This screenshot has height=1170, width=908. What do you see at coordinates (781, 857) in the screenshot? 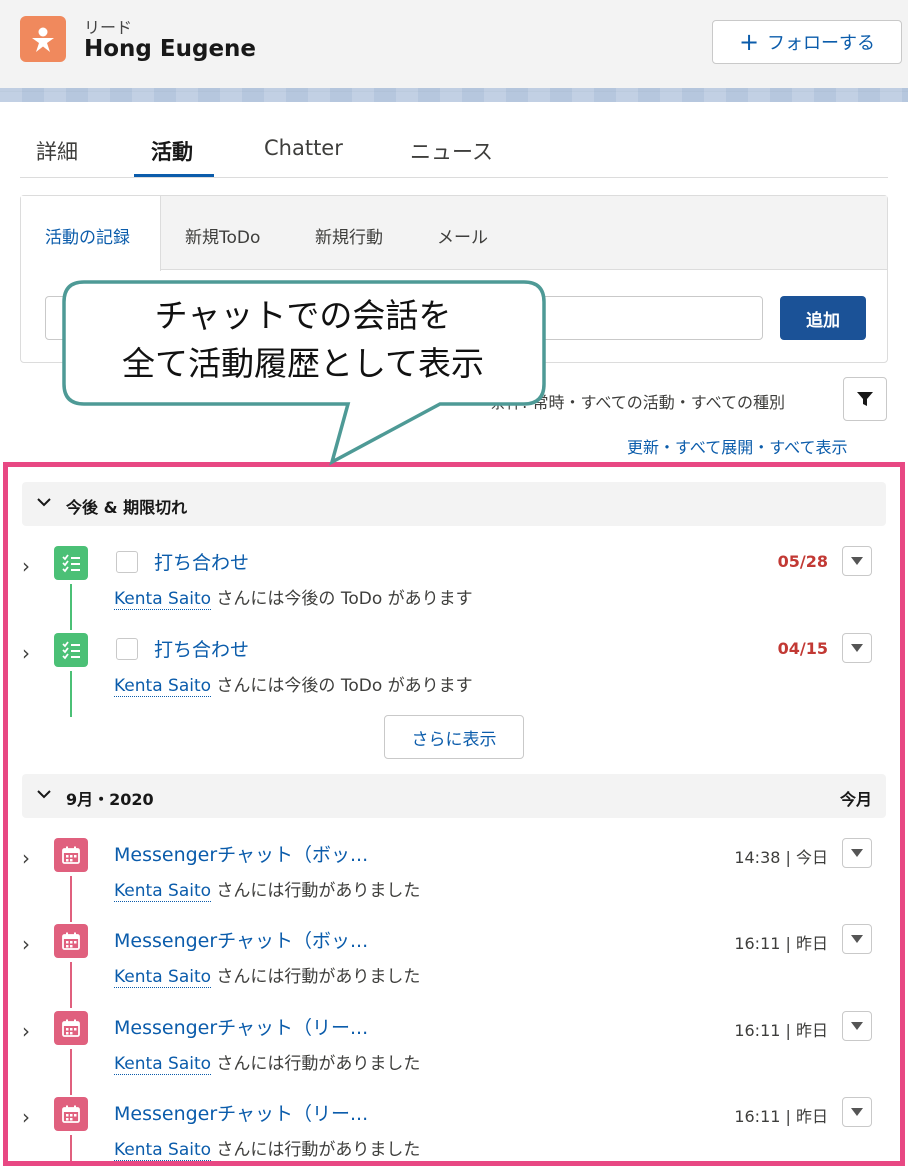
I see `activity-time: 14:38 | 今日` at bounding box center [781, 857].